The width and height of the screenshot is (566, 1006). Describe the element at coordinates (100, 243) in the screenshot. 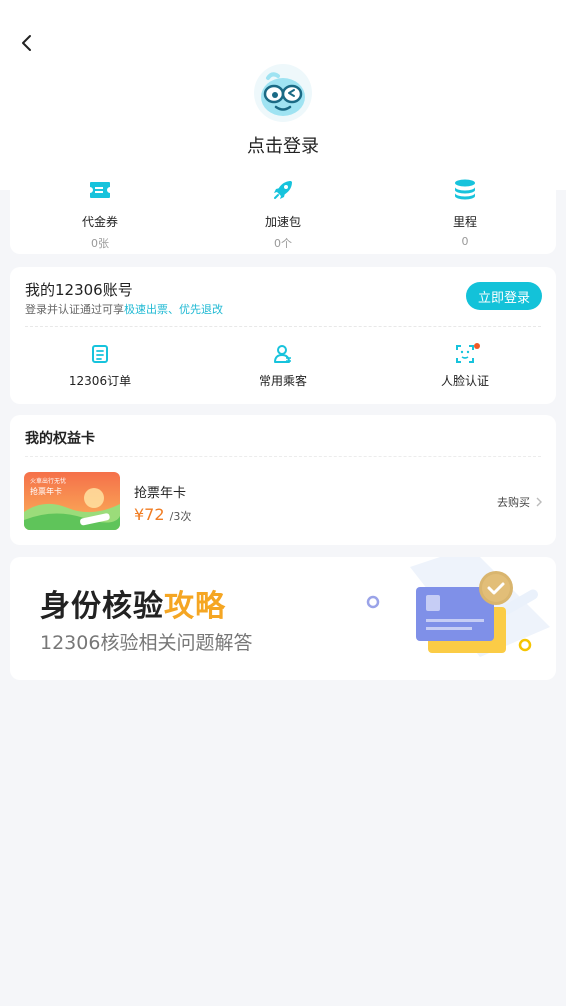

I see `stat-value: 0张` at that location.